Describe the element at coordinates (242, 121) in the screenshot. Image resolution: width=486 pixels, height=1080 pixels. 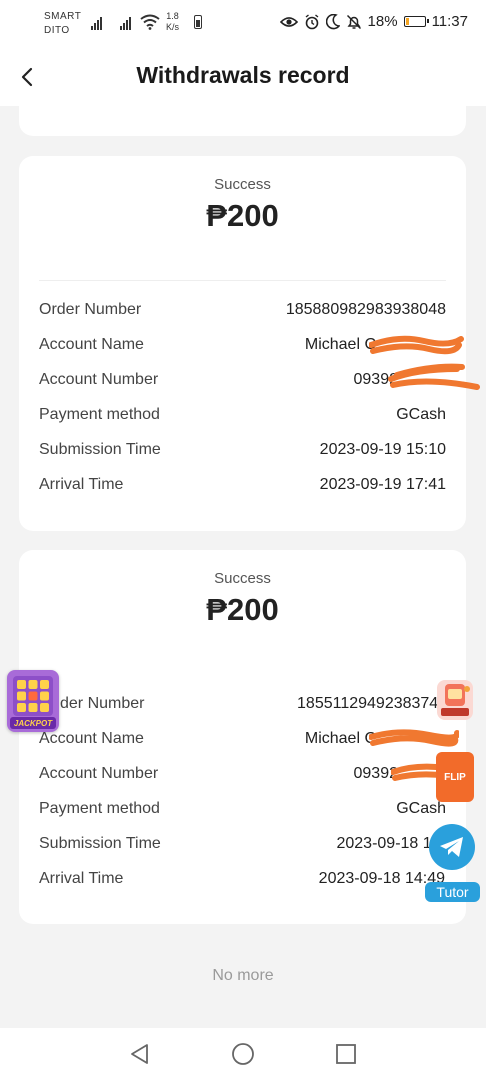
I see `previous-record-card` at that location.